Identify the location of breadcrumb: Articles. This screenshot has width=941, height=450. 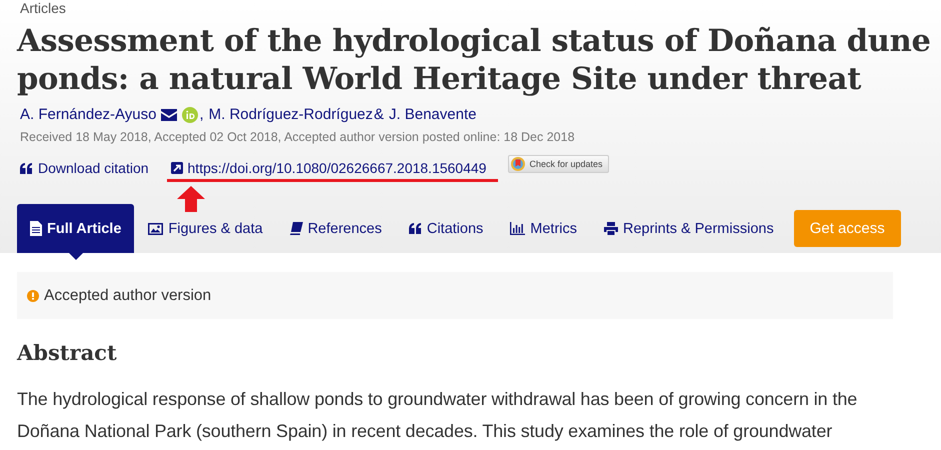
(479, 8).